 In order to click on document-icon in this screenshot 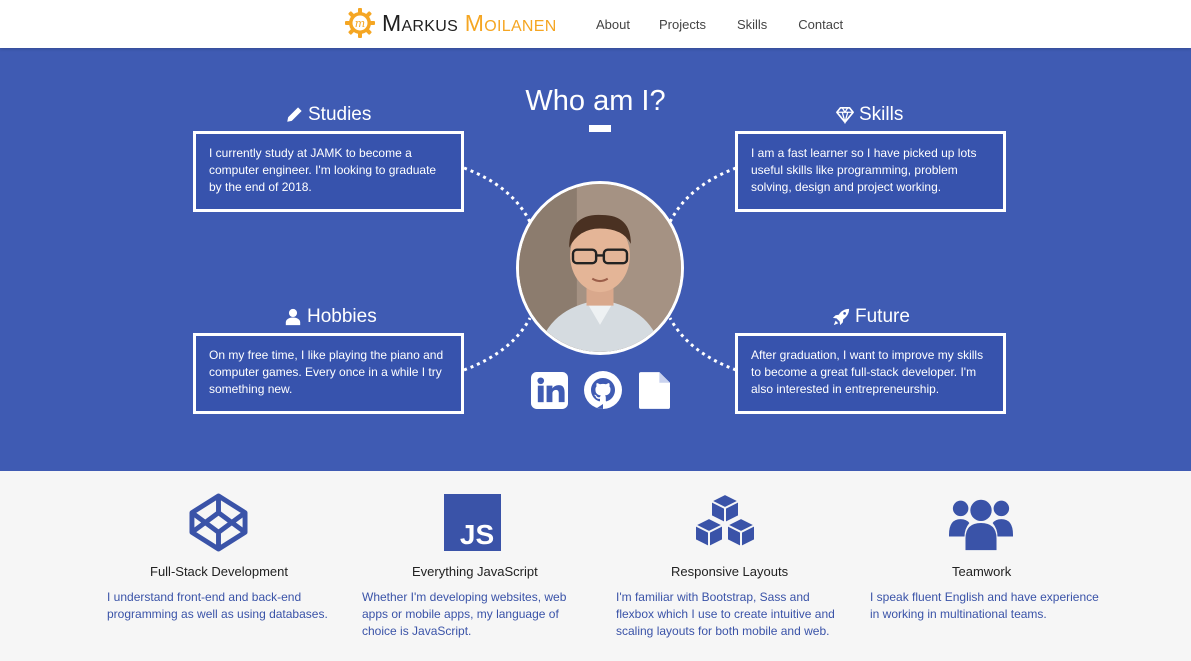, I will do `click(654, 390)`.